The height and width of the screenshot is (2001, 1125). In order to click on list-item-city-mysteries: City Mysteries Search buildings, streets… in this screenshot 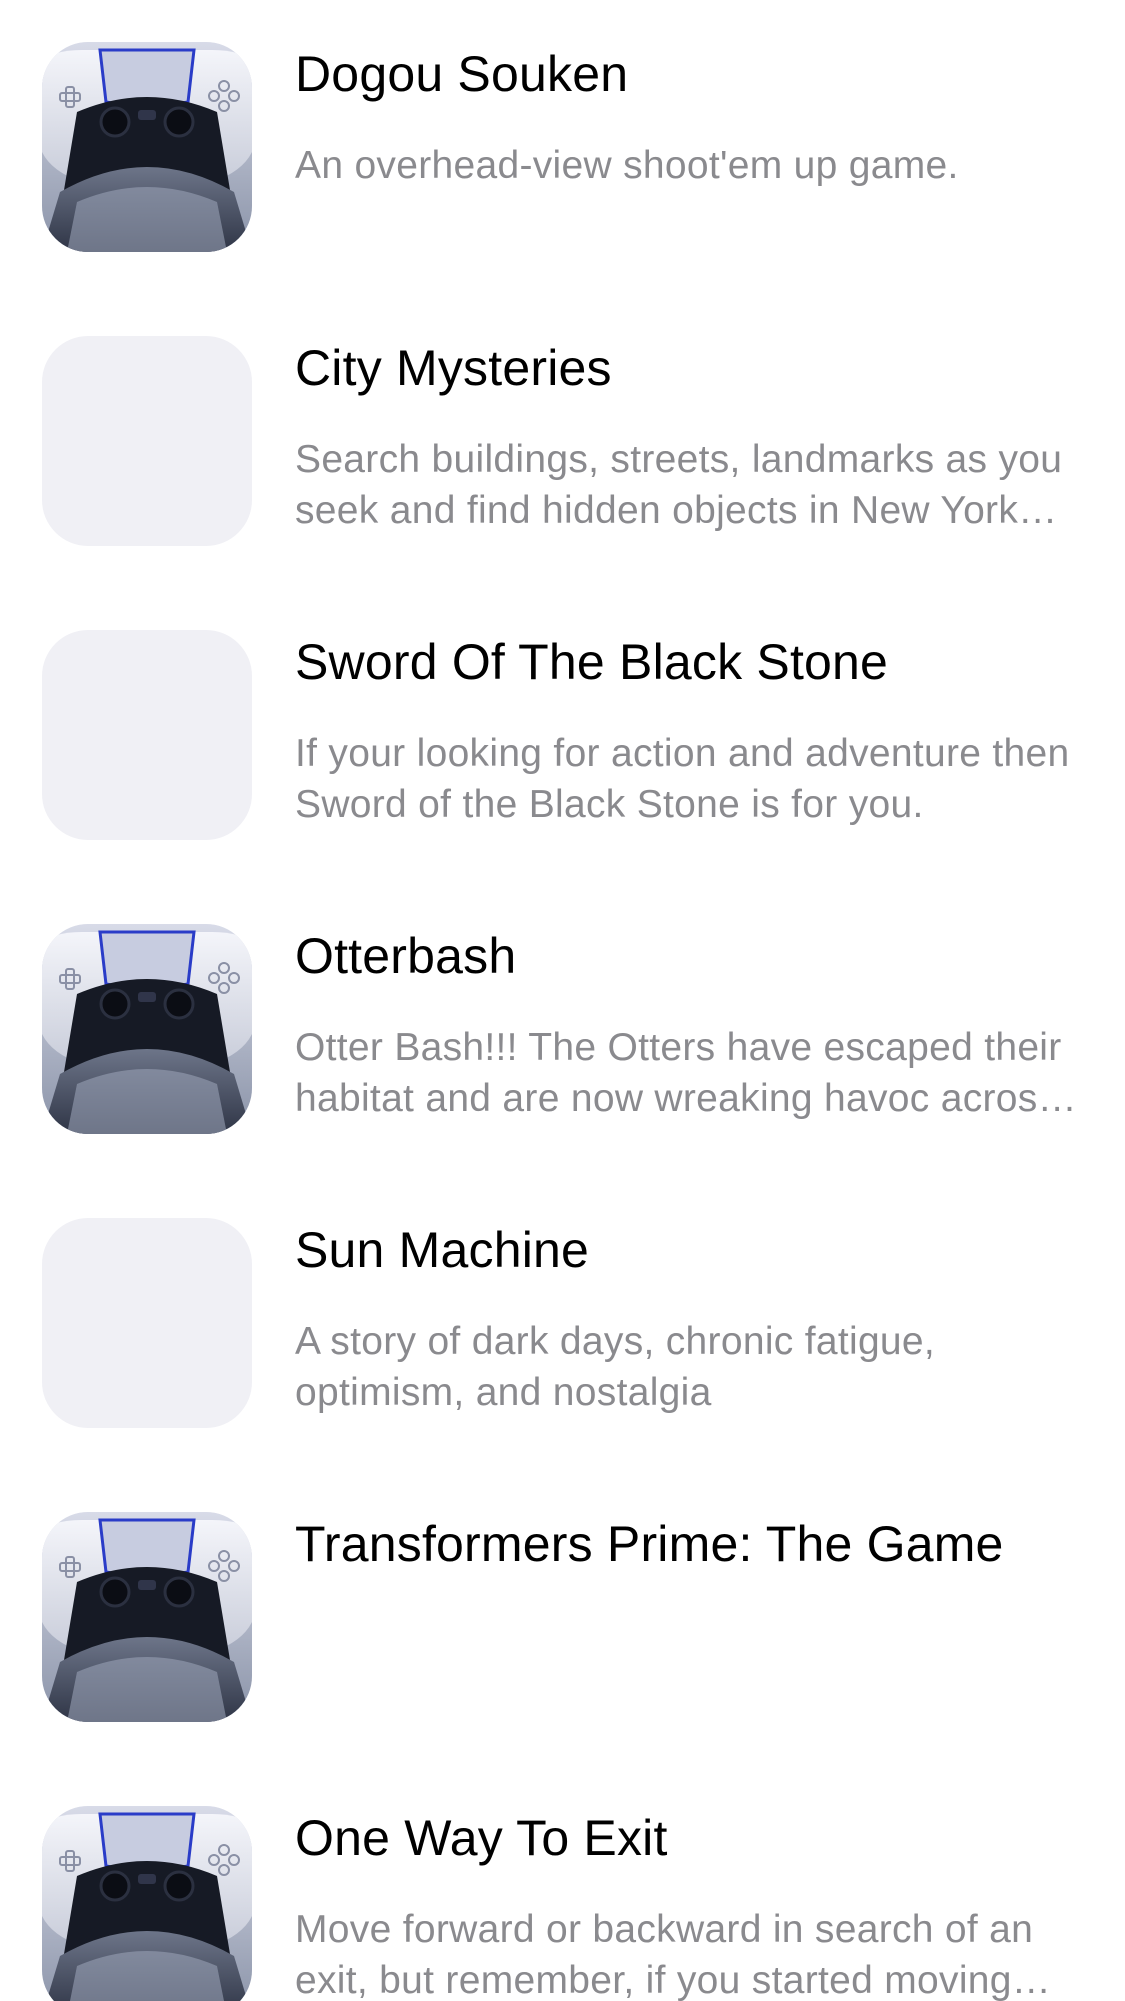, I will do `click(562, 483)`.